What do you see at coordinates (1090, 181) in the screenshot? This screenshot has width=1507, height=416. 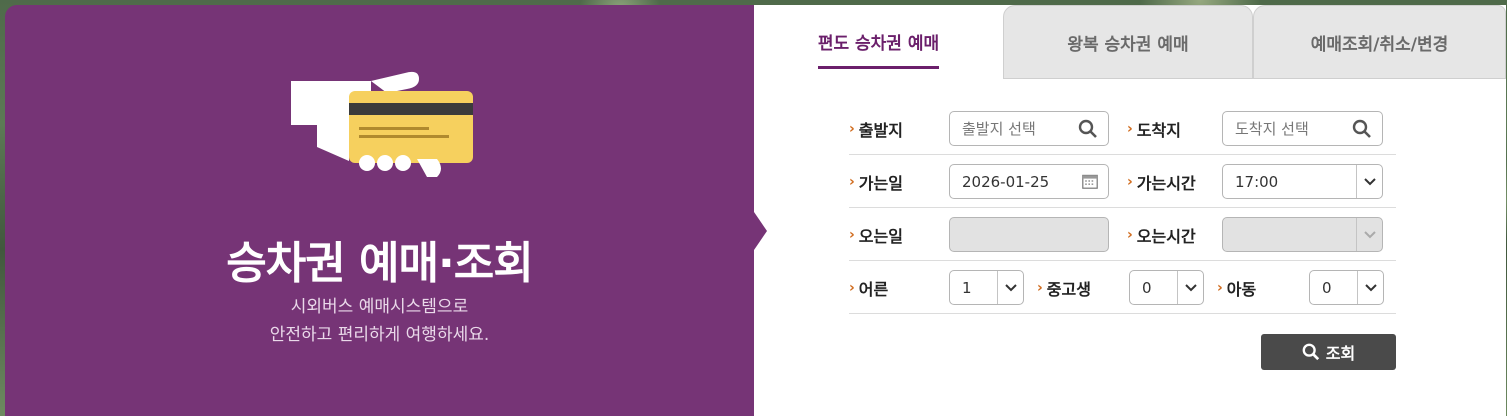 I see `calendar-icon` at bounding box center [1090, 181].